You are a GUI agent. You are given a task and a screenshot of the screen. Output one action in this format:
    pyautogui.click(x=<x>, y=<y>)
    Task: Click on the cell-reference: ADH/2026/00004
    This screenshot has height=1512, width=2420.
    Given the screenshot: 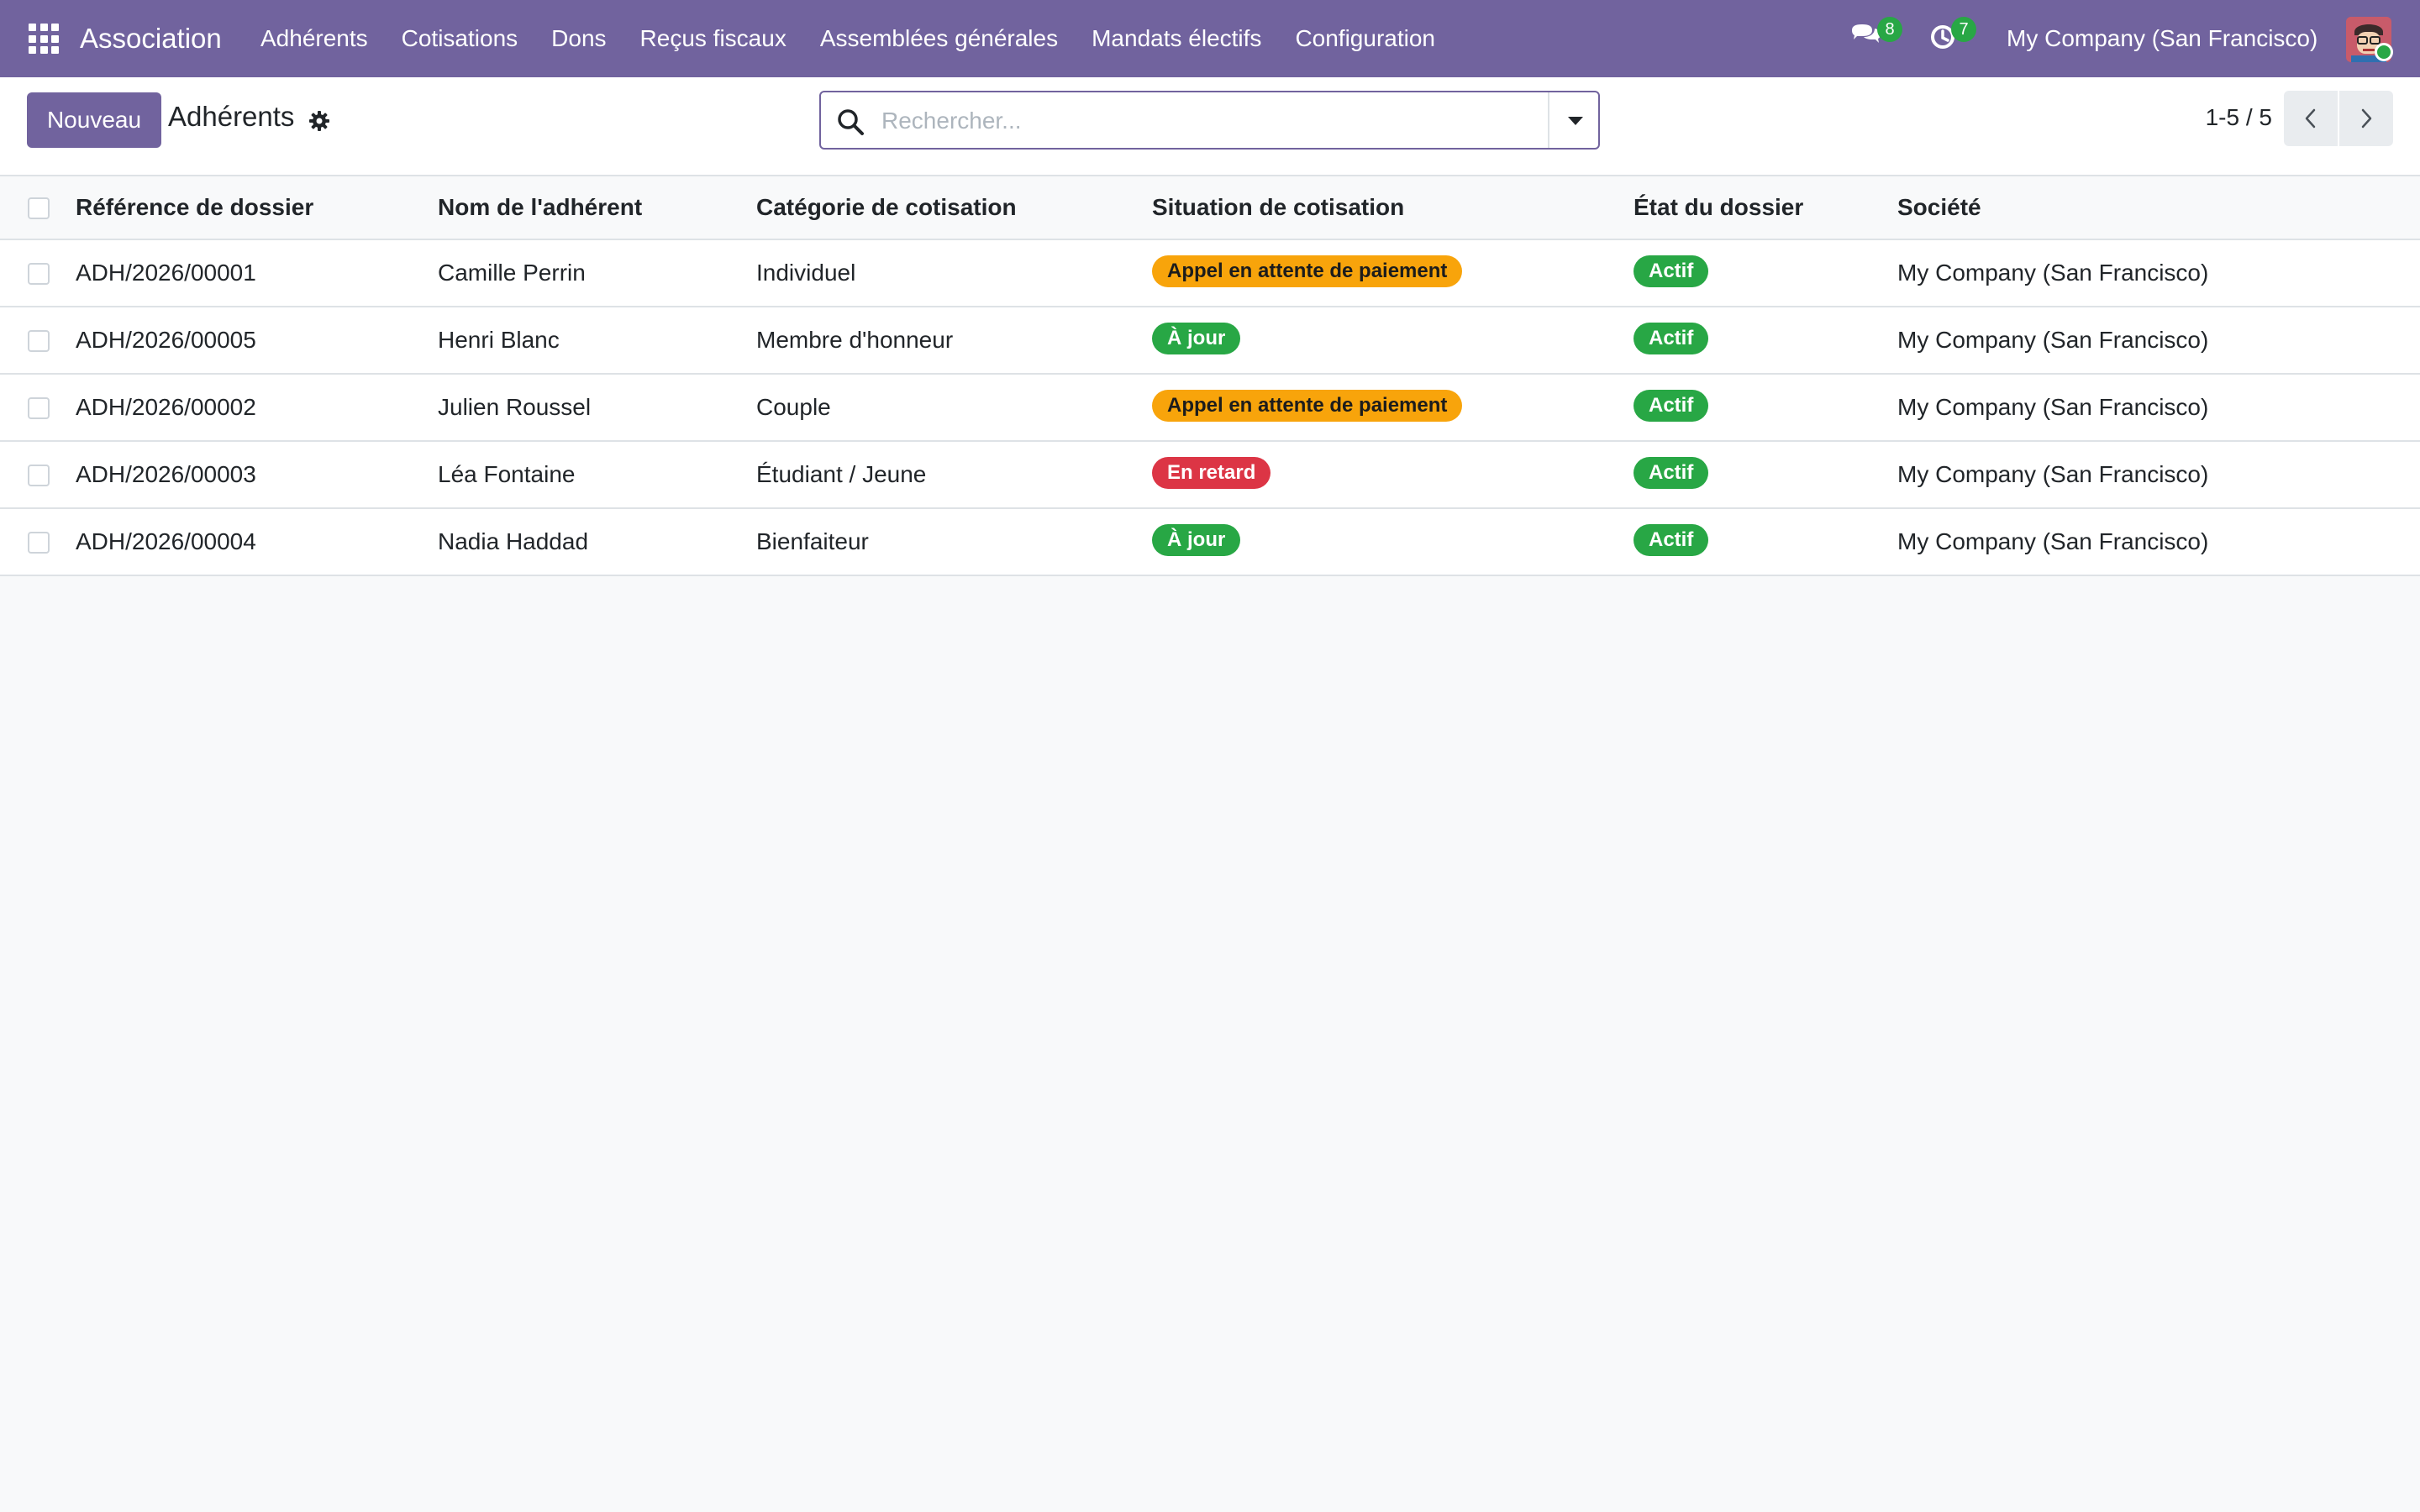 What is the action you would take?
    pyautogui.click(x=166, y=541)
    